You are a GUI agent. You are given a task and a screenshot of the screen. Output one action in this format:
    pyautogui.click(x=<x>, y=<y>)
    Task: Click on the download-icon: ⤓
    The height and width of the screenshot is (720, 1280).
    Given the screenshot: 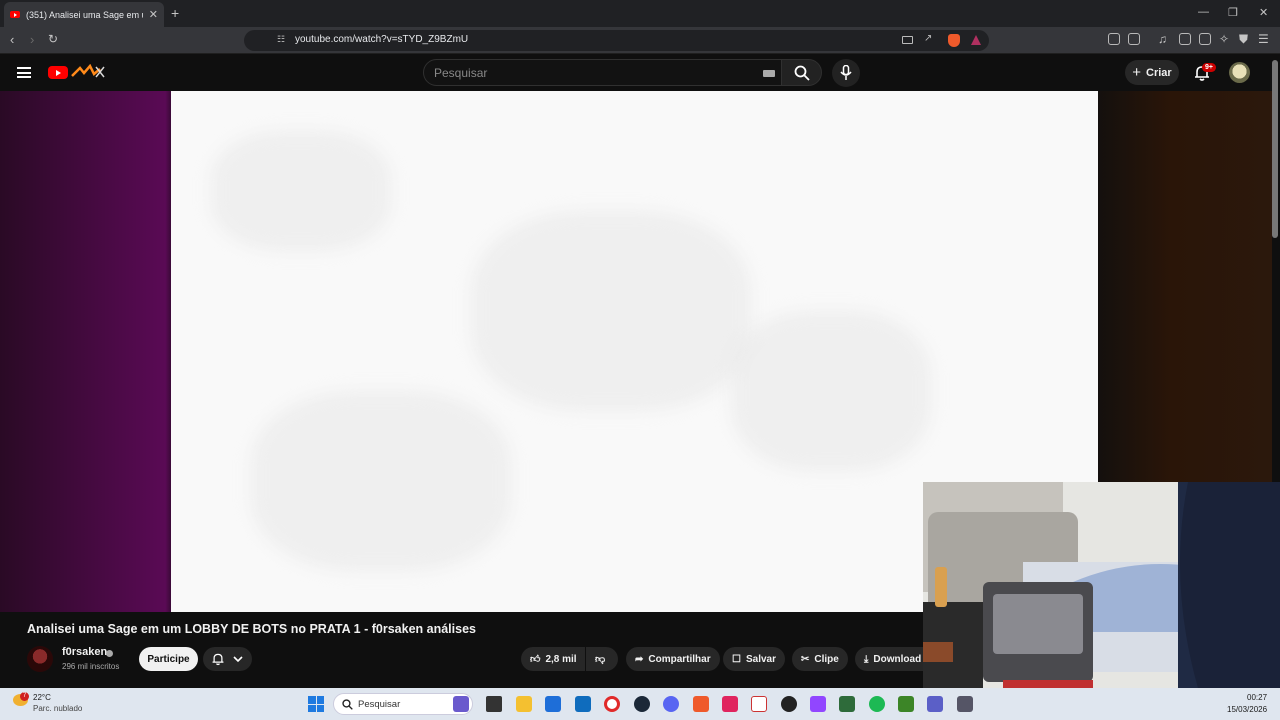 What is the action you would take?
    pyautogui.click(x=866, y=659)
    